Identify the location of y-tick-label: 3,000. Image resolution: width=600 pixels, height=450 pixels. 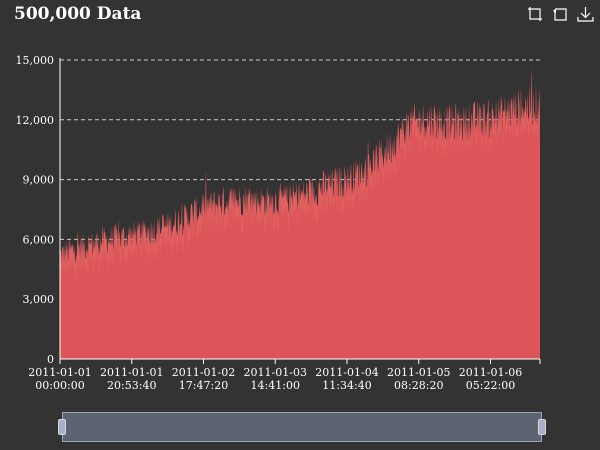
(39, 299).